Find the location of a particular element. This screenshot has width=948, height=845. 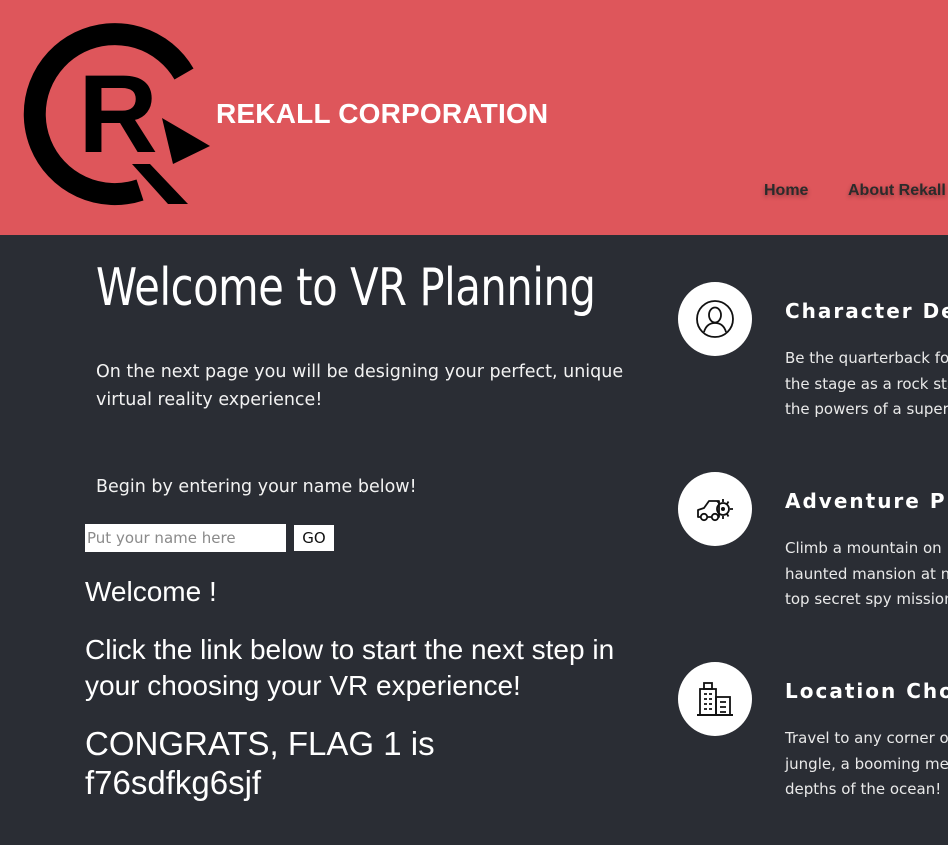

feature-title: Adventure Pla is located at coordinates (866, 501).